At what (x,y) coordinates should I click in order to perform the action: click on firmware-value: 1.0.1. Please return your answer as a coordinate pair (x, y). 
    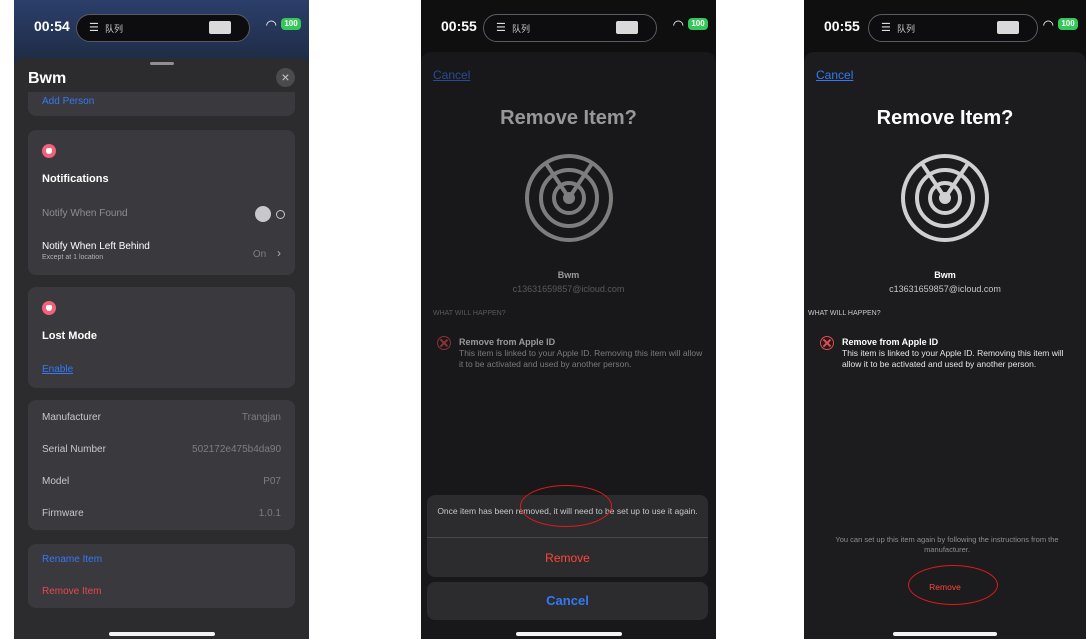
    Looking at the image, I should click on (269, 513).